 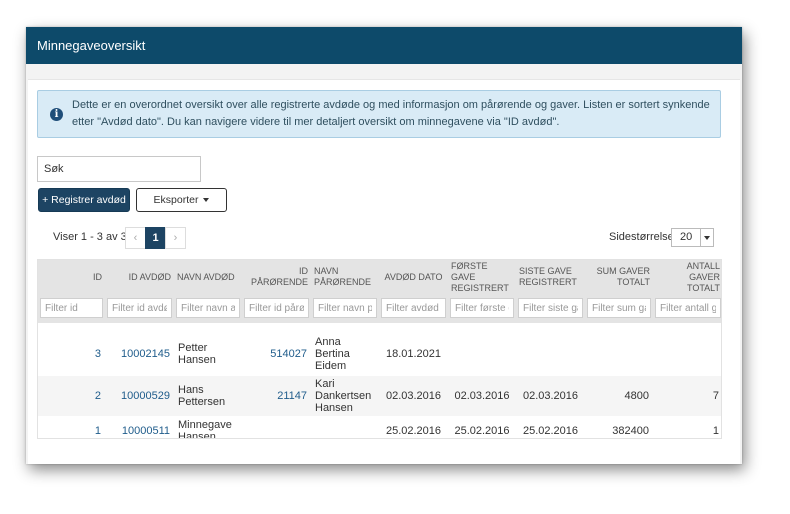 What do you see at coordinates (550, 396) in the screenshot?
I see `cell-siste-gave: 02.03.2016` at bounding box center [550, 396].